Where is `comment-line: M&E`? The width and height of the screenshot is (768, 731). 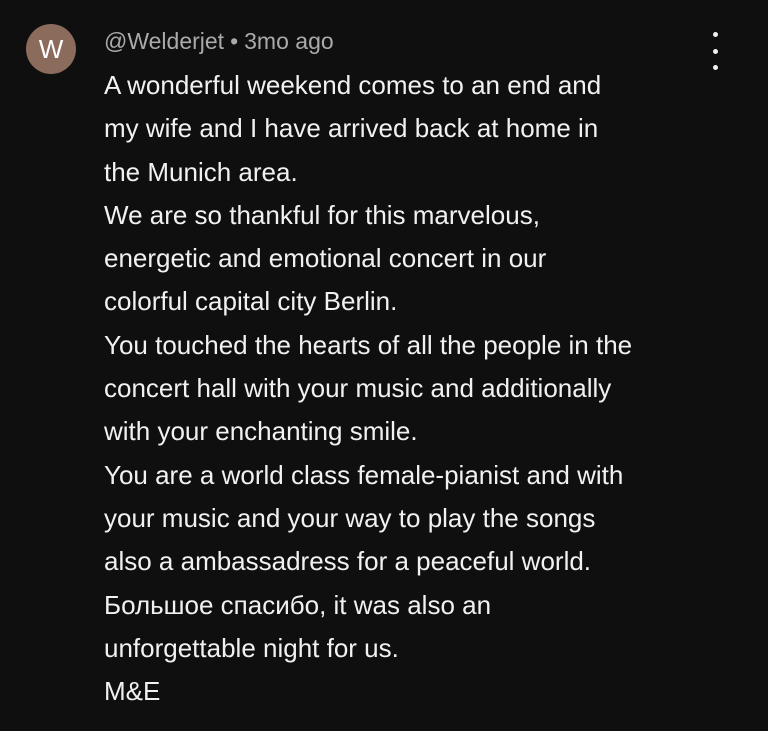 comment-line: M&E is located at coordinates (132, 691).